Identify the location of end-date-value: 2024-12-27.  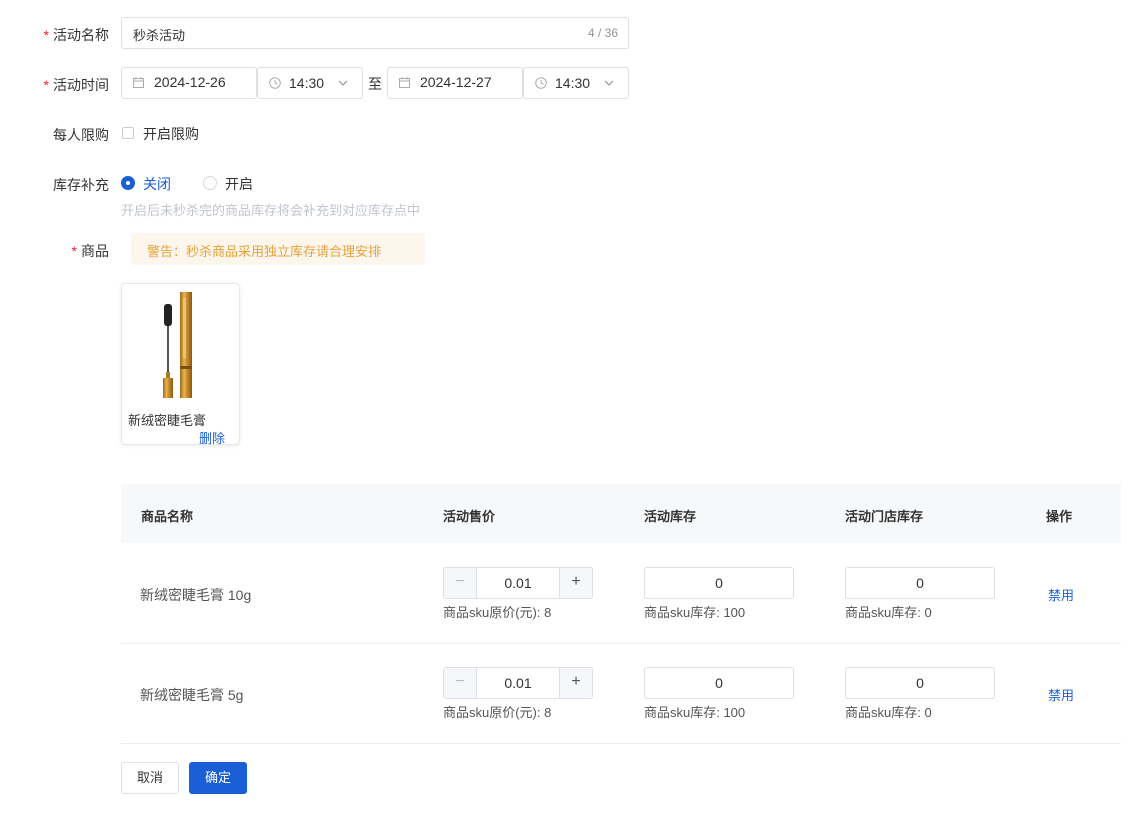
(456, 82).